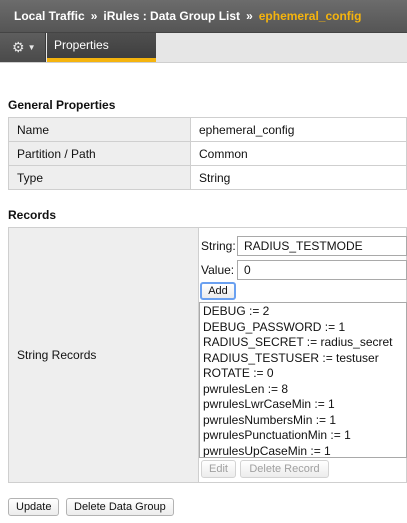  What do you see at coordinates (303, 328) in the screenshot?
I see `list-item: DEBUG_PASSWORD := 1` at bounding box center [303, 328].